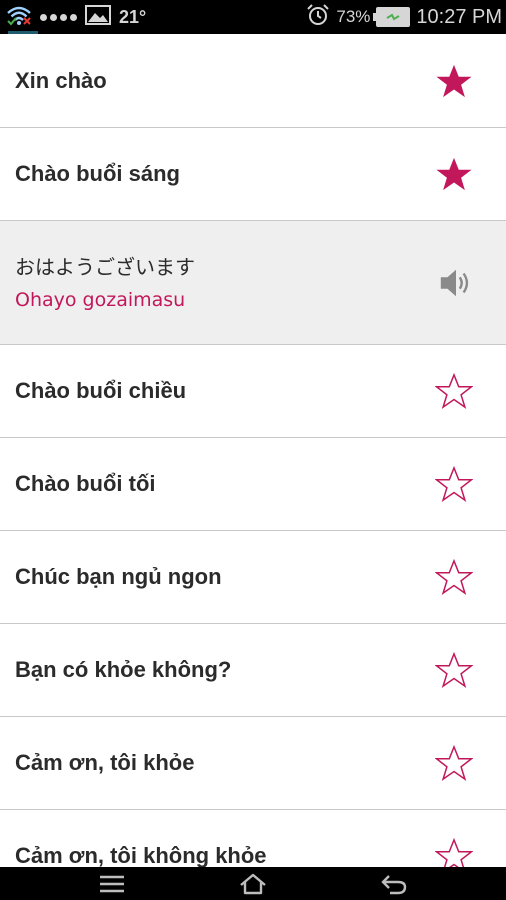 Image resolution: width=506 pixels, height=900 pixels. I want to click on phrase-row: Xin chào, so click(253, 81).